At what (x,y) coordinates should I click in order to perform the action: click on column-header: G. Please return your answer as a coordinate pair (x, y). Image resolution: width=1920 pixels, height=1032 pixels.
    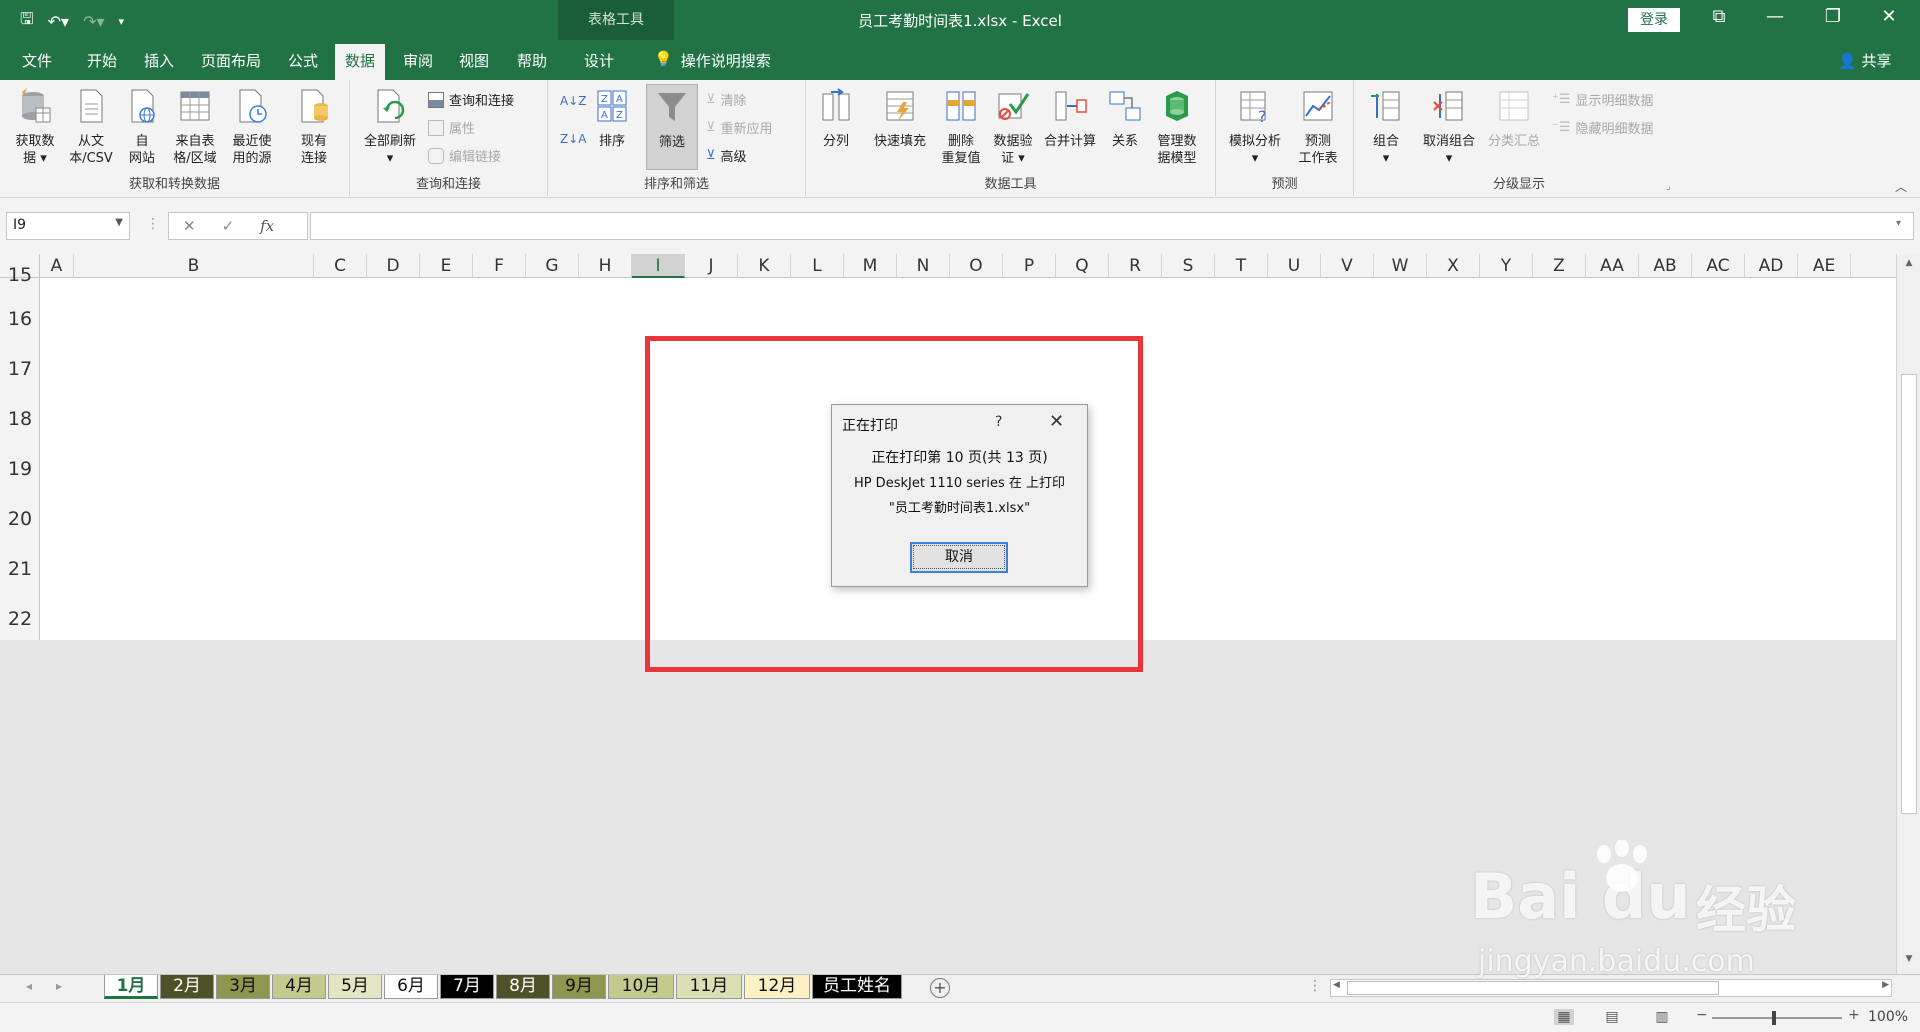
    Looking at the image, I should click on (552, 266).